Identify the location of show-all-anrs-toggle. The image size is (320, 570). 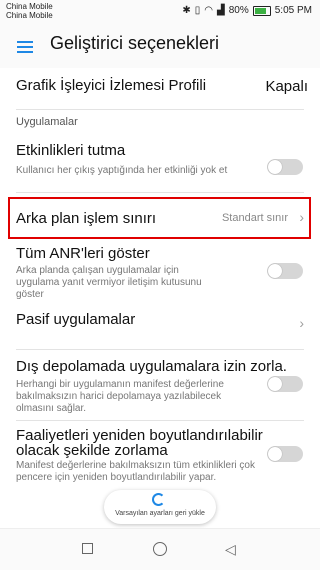
(285, 271).